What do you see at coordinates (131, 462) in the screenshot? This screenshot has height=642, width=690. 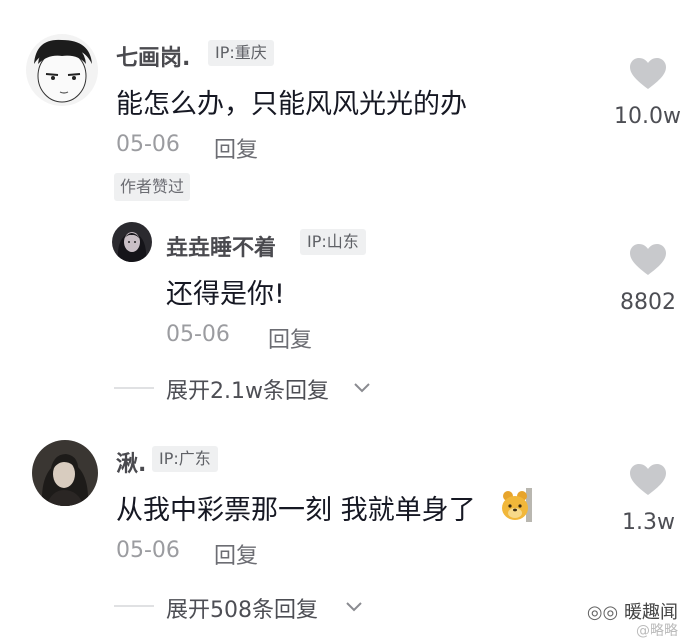 I see `username: 湫.` at bounding box center [131, 462].